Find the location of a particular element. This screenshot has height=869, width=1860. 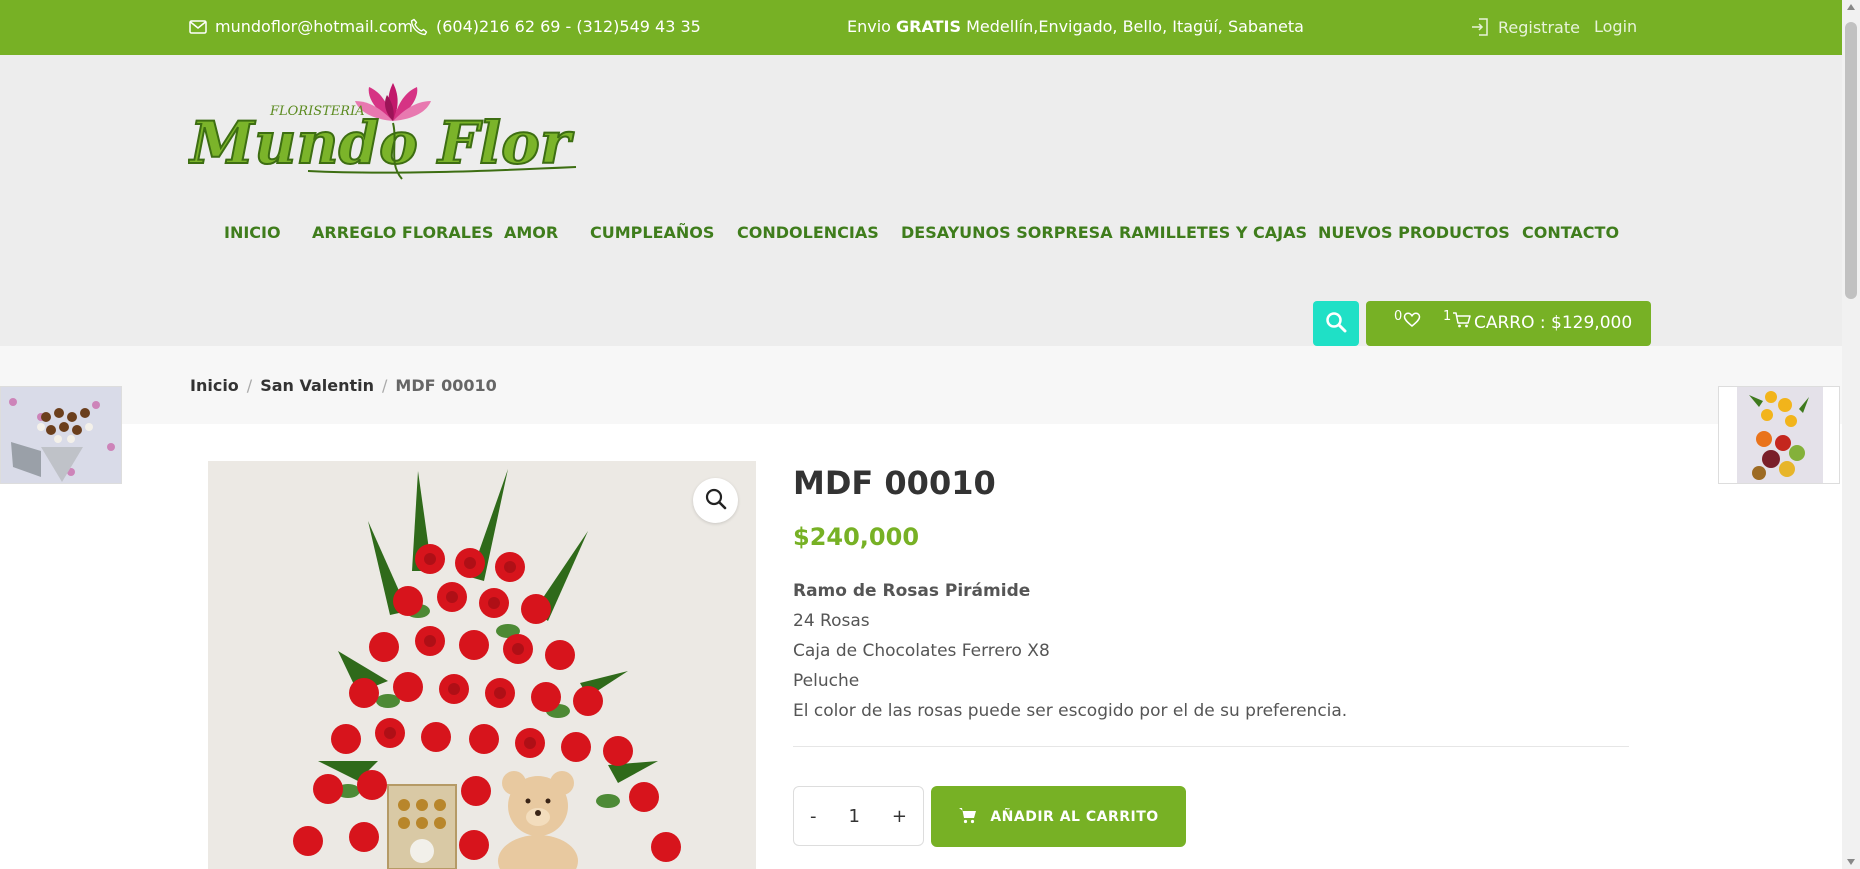

description-line: Caja de Chocolates Ferrero X8 is located at coordinates (921, 651).